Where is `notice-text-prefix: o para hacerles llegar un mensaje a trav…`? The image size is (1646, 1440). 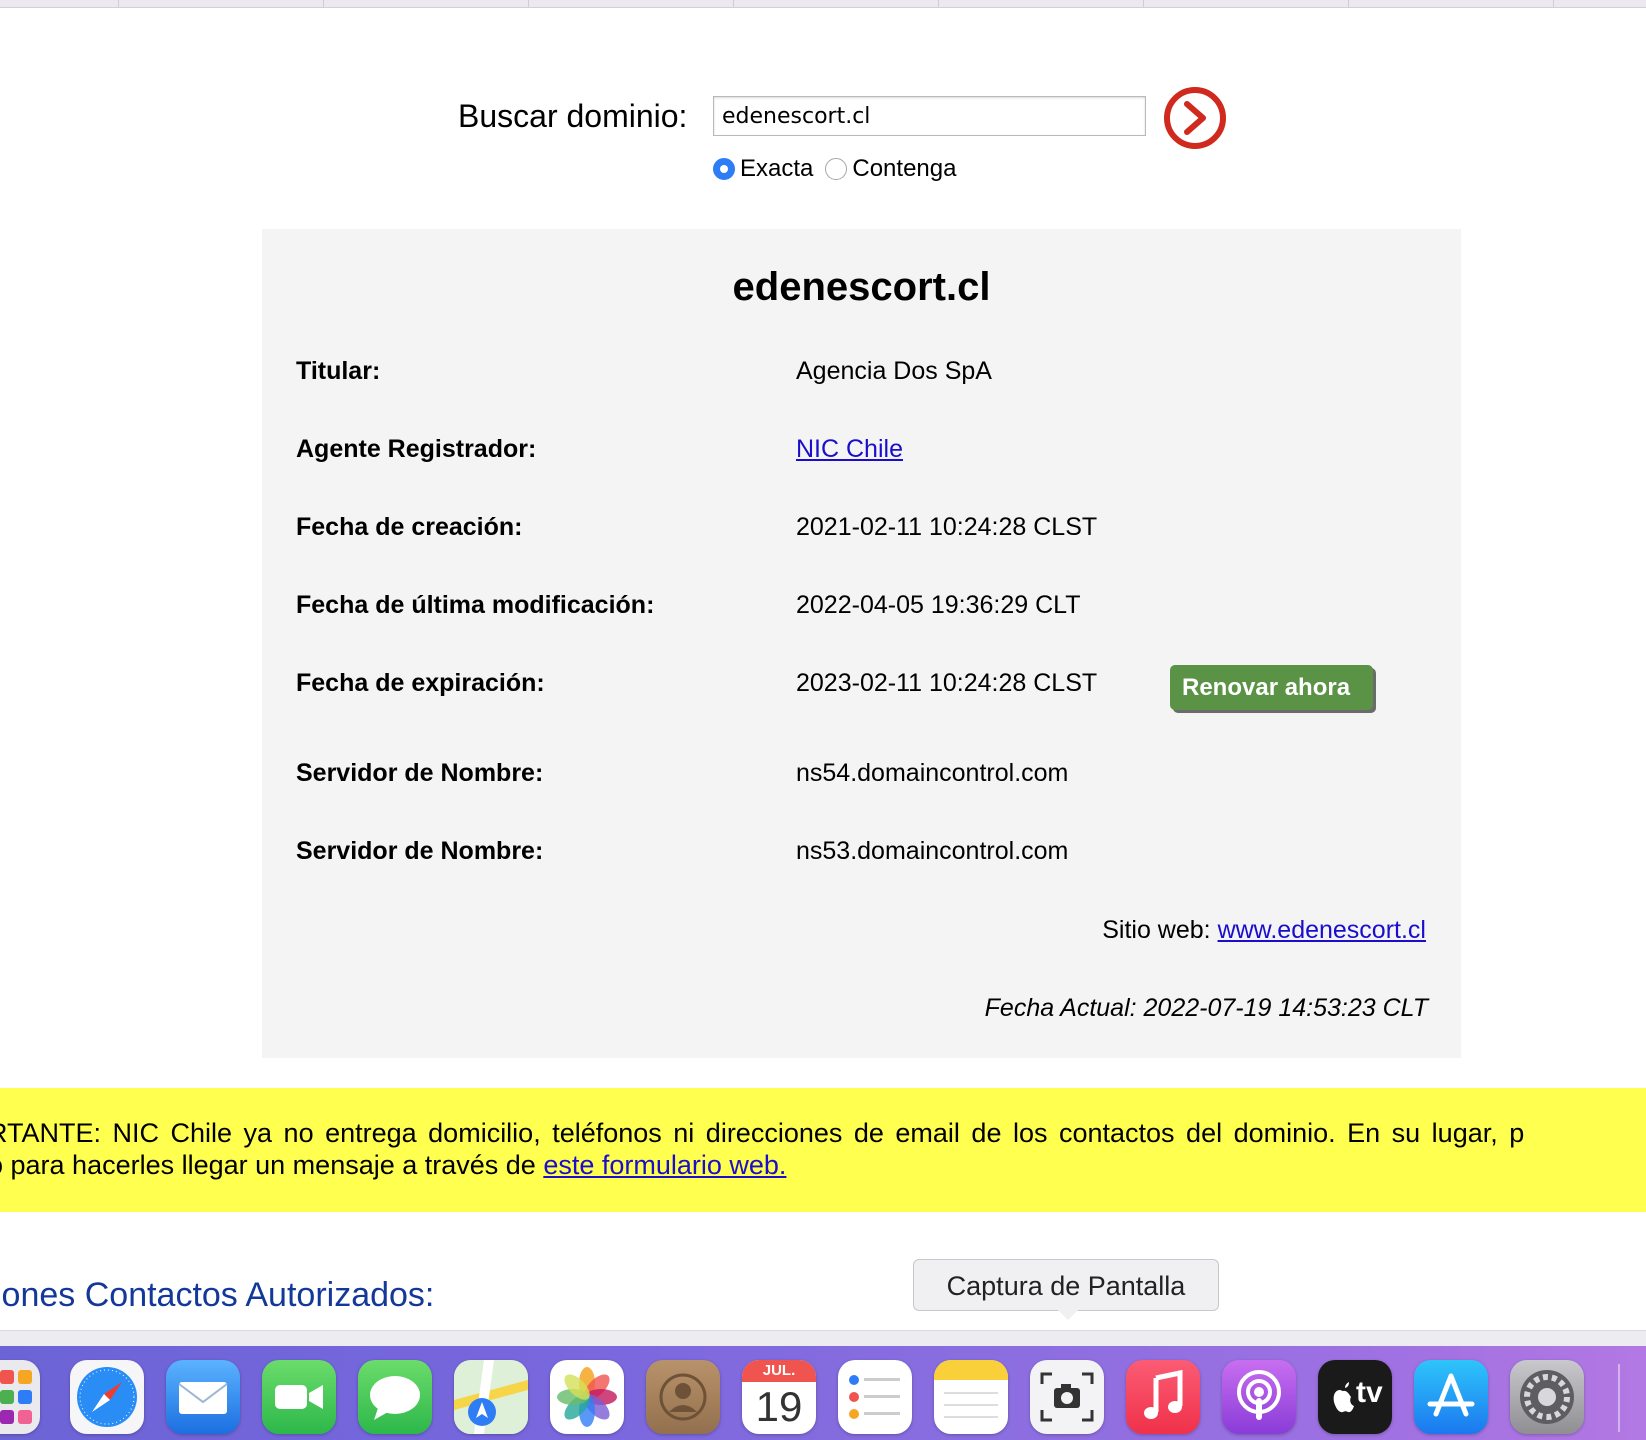 notice-text-prefix: o para hacerles llegar un mensaje a trav… is located at coordinates (272, 1165).